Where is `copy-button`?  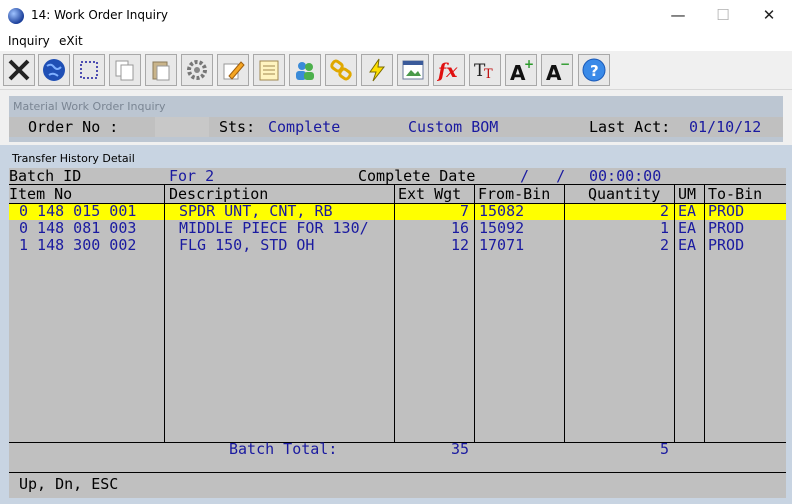 copy-button is located at coordinates (125, 70).